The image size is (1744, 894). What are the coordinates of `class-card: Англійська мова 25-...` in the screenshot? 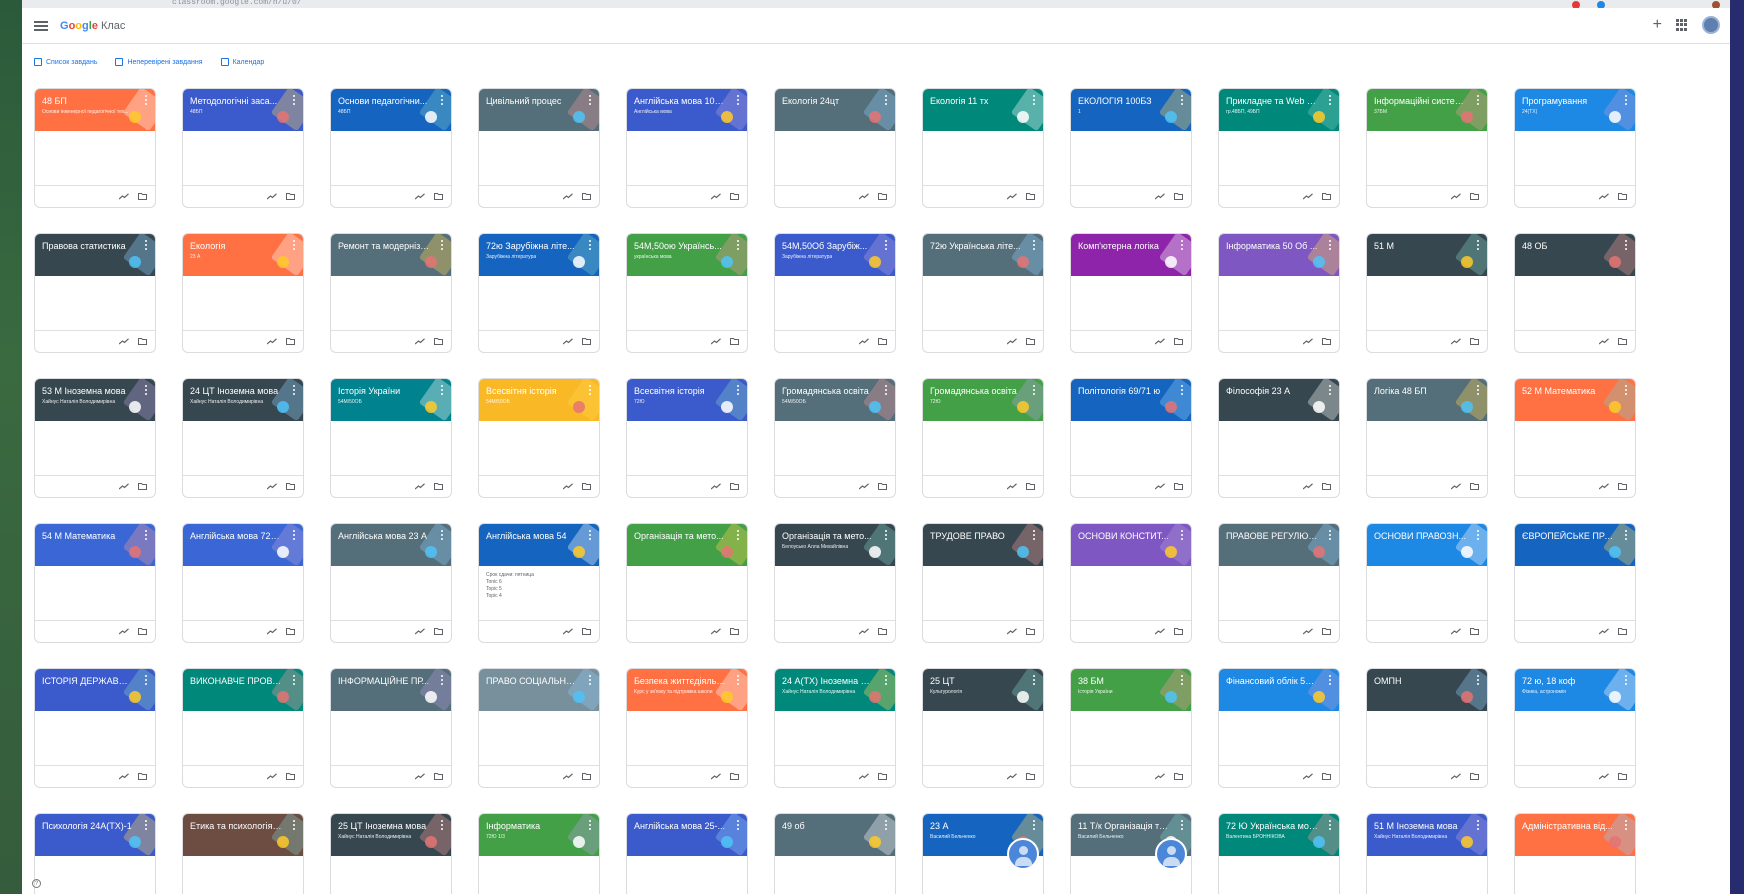 It's located at (687, 853).